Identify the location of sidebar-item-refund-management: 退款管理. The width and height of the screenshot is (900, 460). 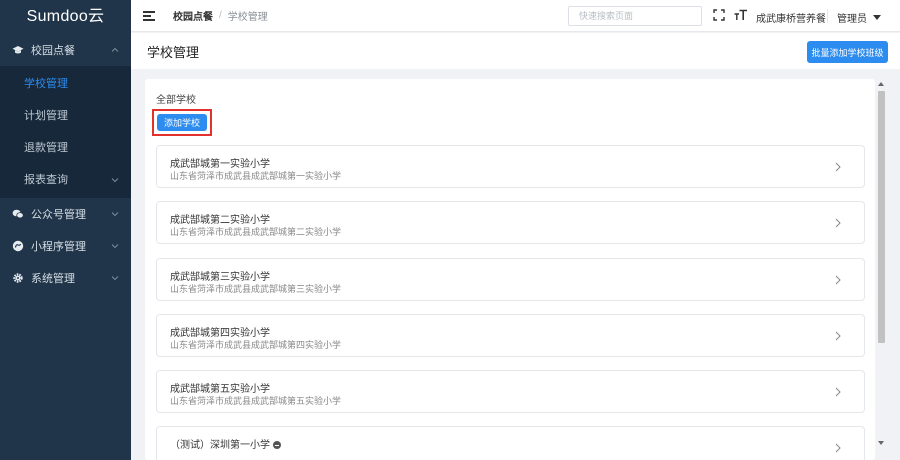
(65, 148).